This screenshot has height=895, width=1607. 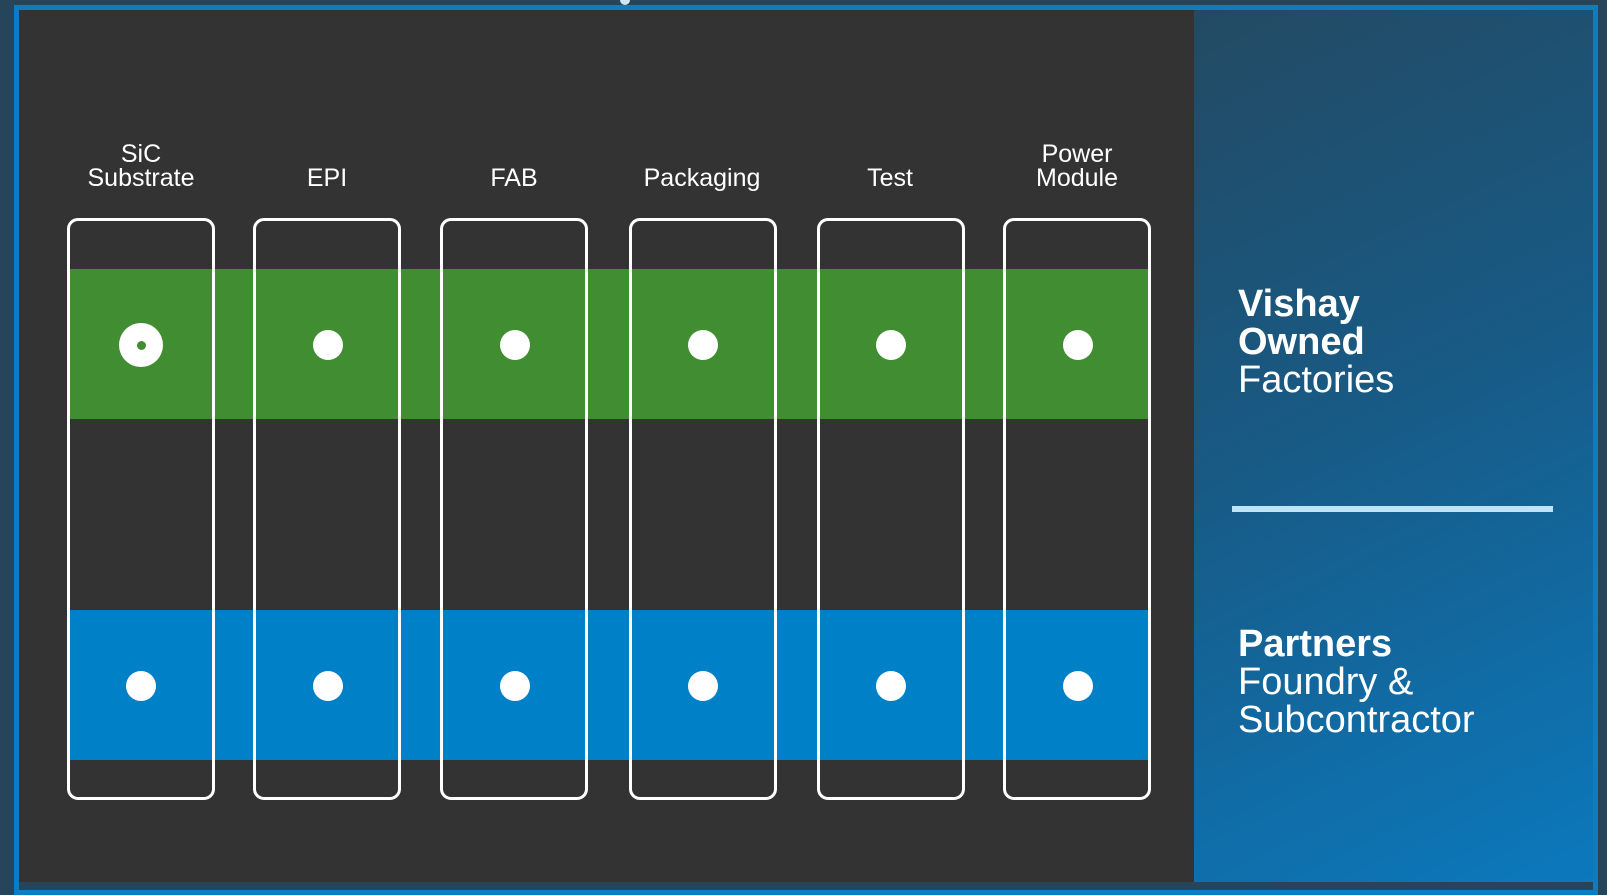 What do you see at coordinates (608, 344) in the screenshot?
I see `owned-band` at bounding box center [608, 344].